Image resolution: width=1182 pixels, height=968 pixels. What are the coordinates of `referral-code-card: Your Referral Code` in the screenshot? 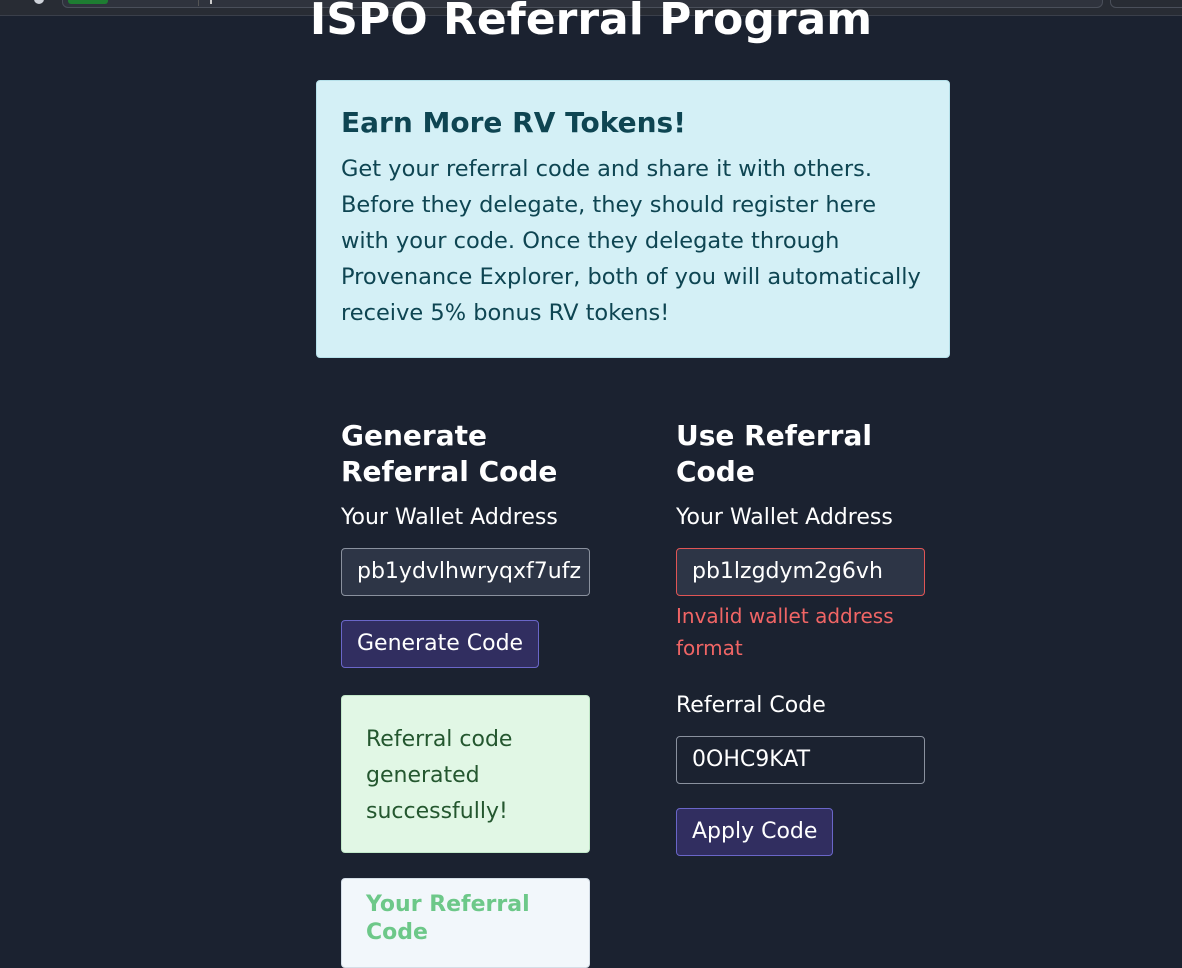 It's located at (465, 923).